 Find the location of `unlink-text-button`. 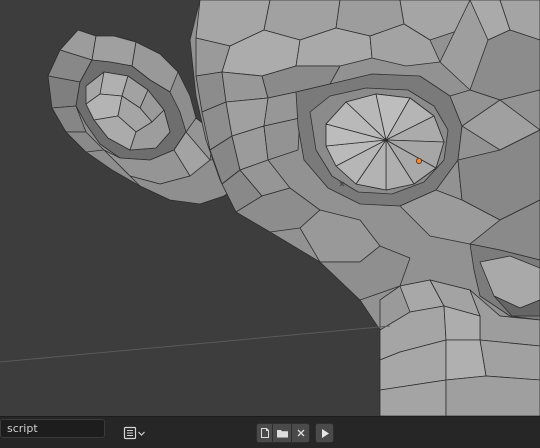

unlink-text-button is located at coordinates (301, 433).